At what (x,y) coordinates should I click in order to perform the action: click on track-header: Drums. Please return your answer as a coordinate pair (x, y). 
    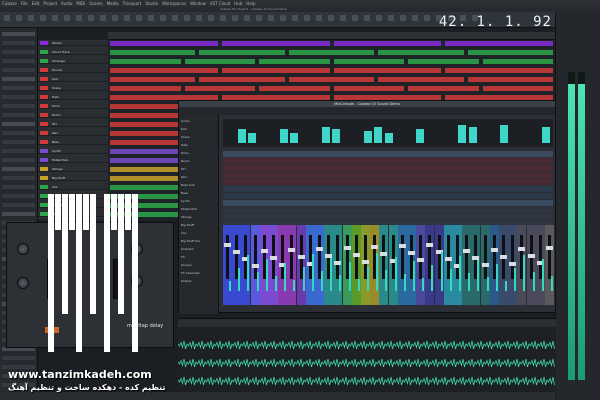
    Looking at the image, I should click on (73, 70).